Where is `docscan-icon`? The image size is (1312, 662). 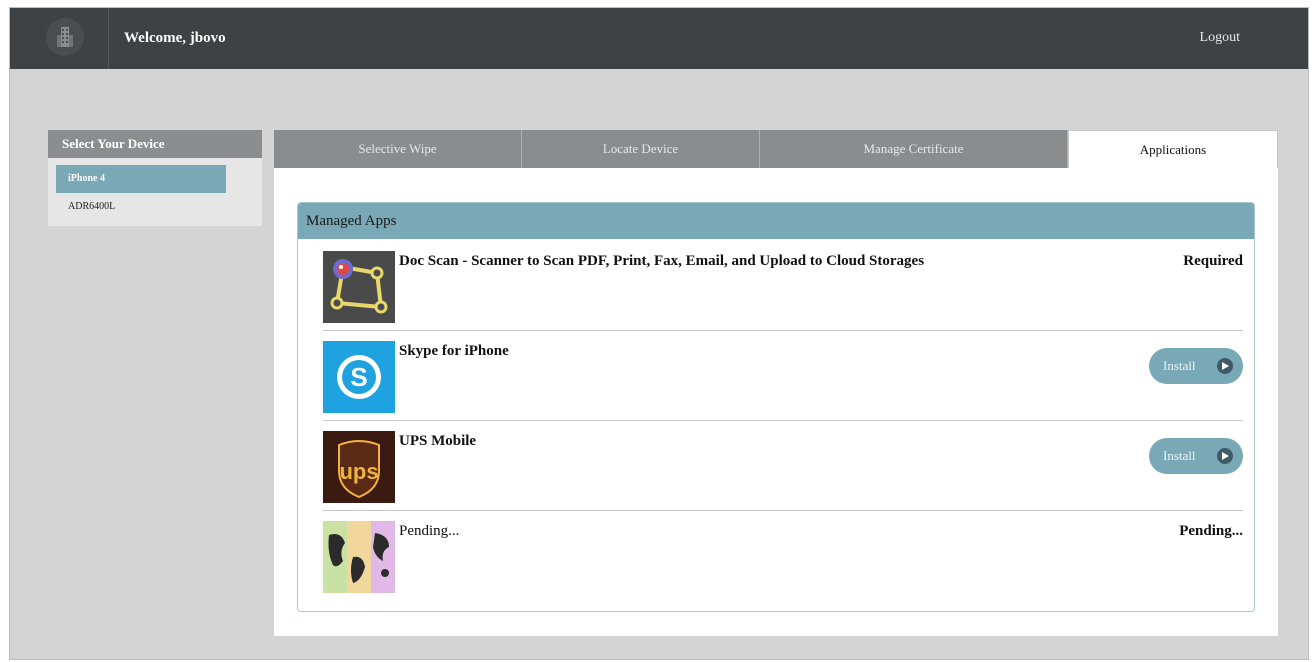
docscan-icon is located at coordinates (359, 287).